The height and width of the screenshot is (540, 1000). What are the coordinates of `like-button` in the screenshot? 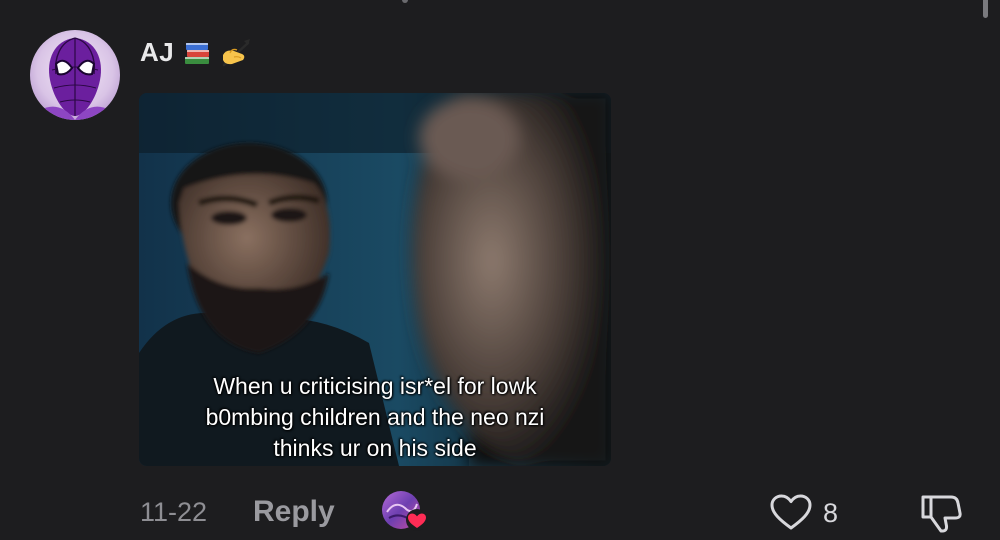 It's located at (791, 512).